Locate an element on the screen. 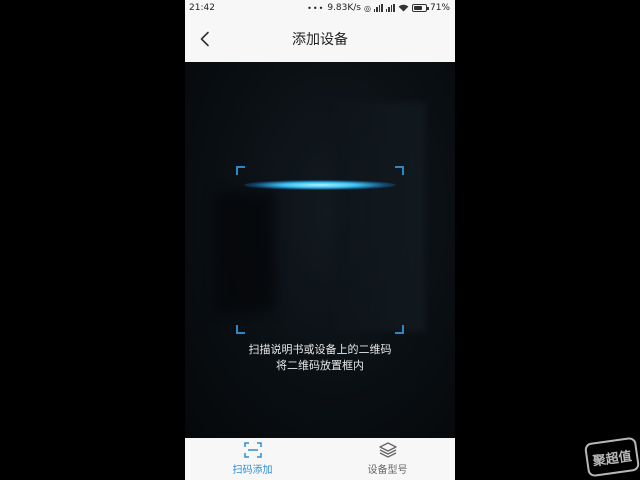 This screenshot has width=640, height=480. back-button is located at coordinates (205, 39).